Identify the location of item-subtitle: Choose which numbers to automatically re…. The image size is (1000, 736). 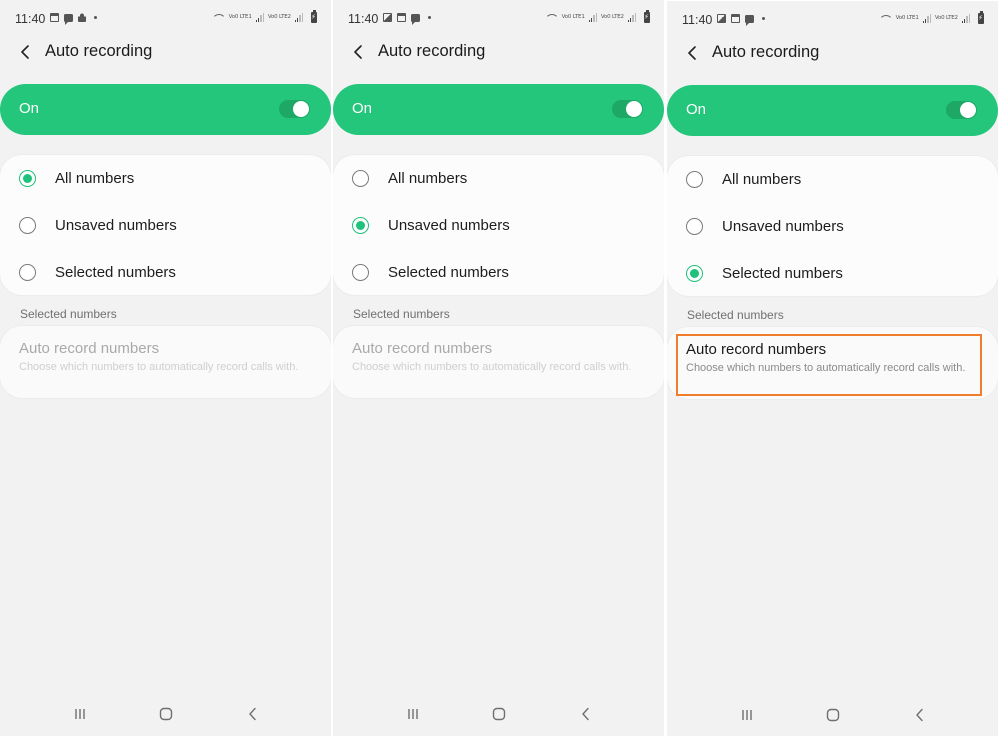
(492, 367).